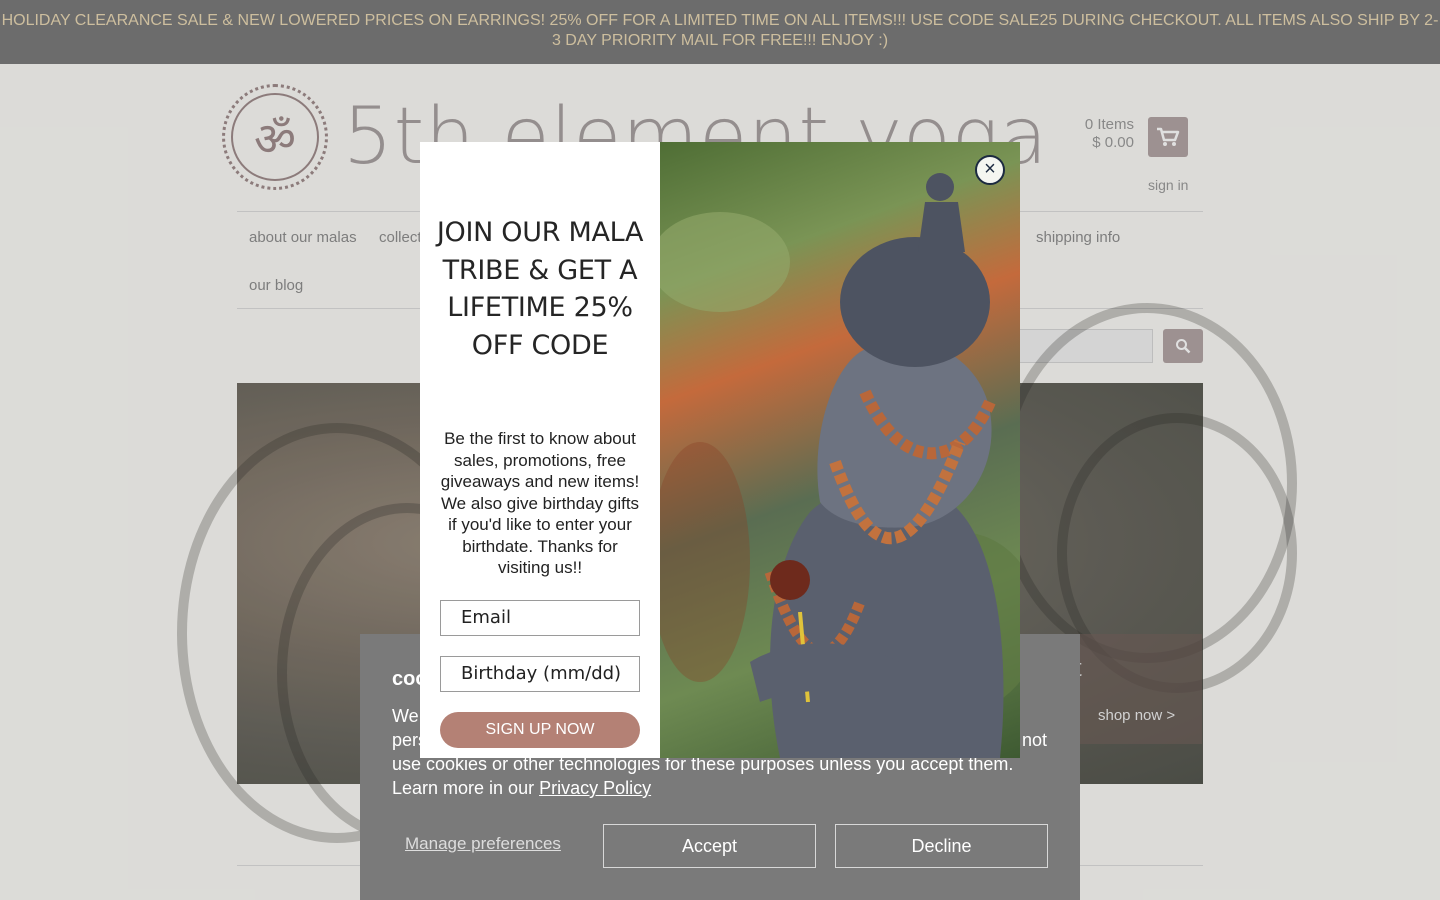 The height and width of the screenshot is (900, 1440). What do you see at coordinates (941, 846) in the screenshot?
I see `decline-button: Decline` at bounding box center [941, 846].